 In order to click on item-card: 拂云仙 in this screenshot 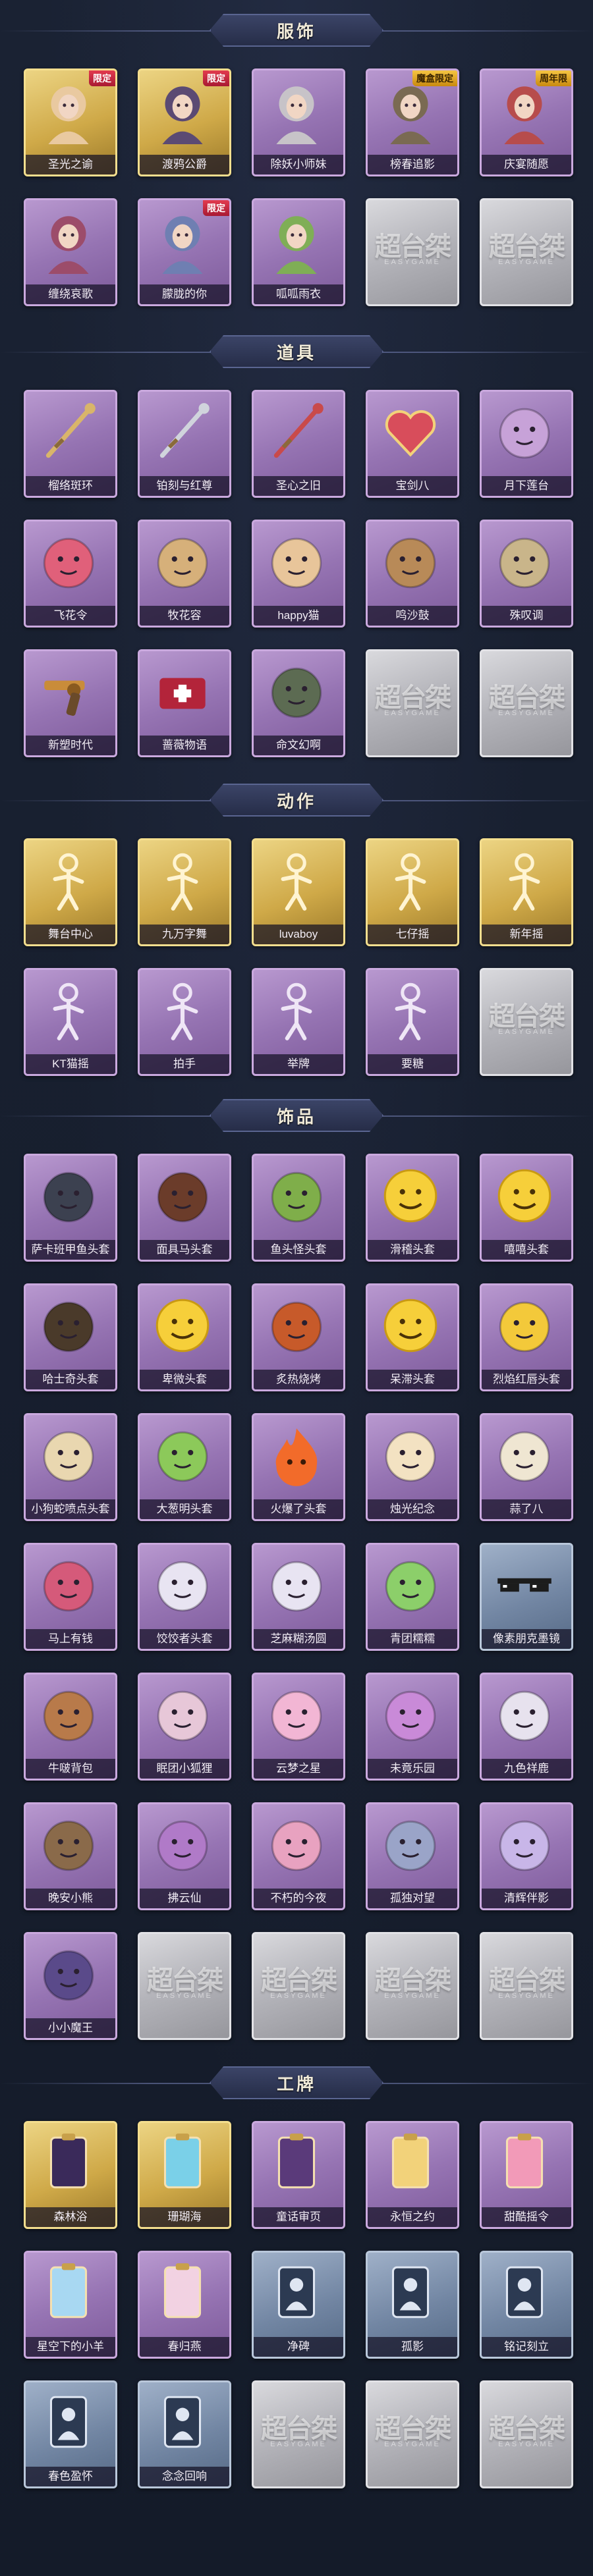, I will do `click(184, 1856)`.